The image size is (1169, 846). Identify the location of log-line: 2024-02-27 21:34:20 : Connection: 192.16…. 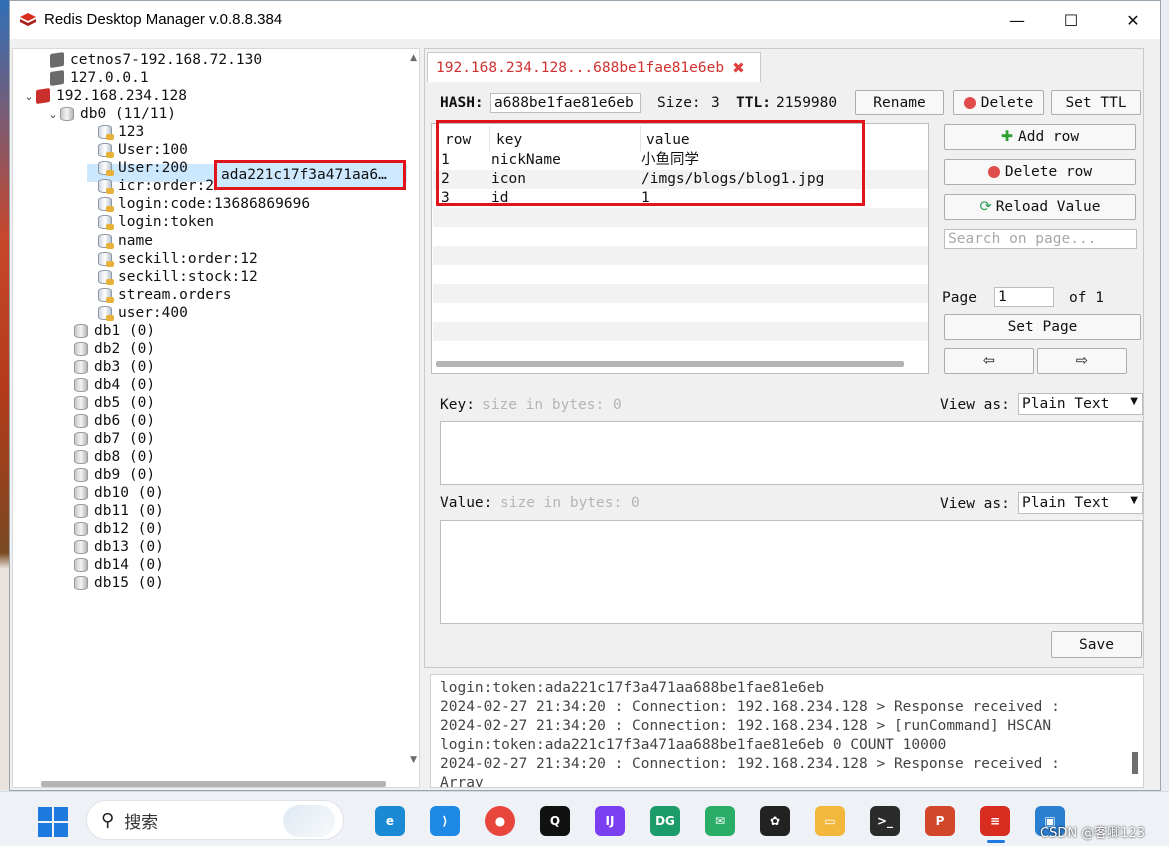
(746, 726).